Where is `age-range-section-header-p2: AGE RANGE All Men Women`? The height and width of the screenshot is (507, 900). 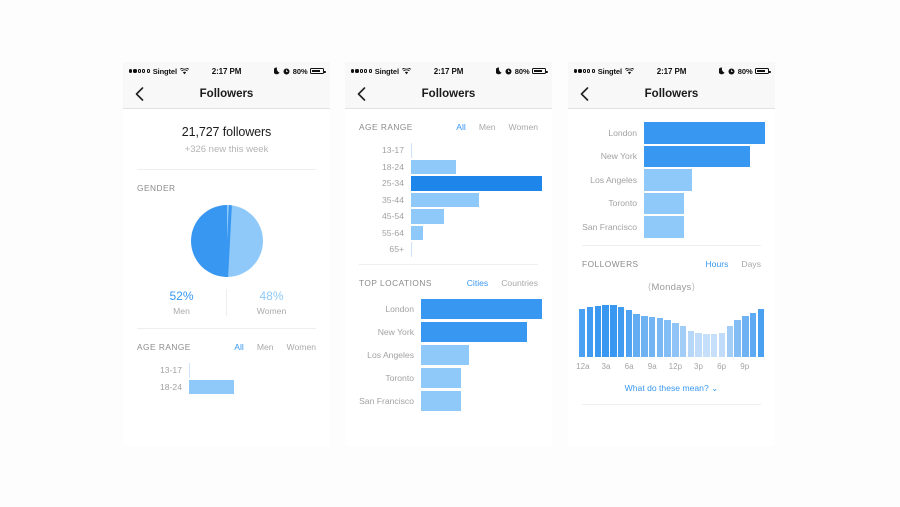 age-range-section-header-p2: AGE RANGE All Men Women is located at coordinates (448, 120).